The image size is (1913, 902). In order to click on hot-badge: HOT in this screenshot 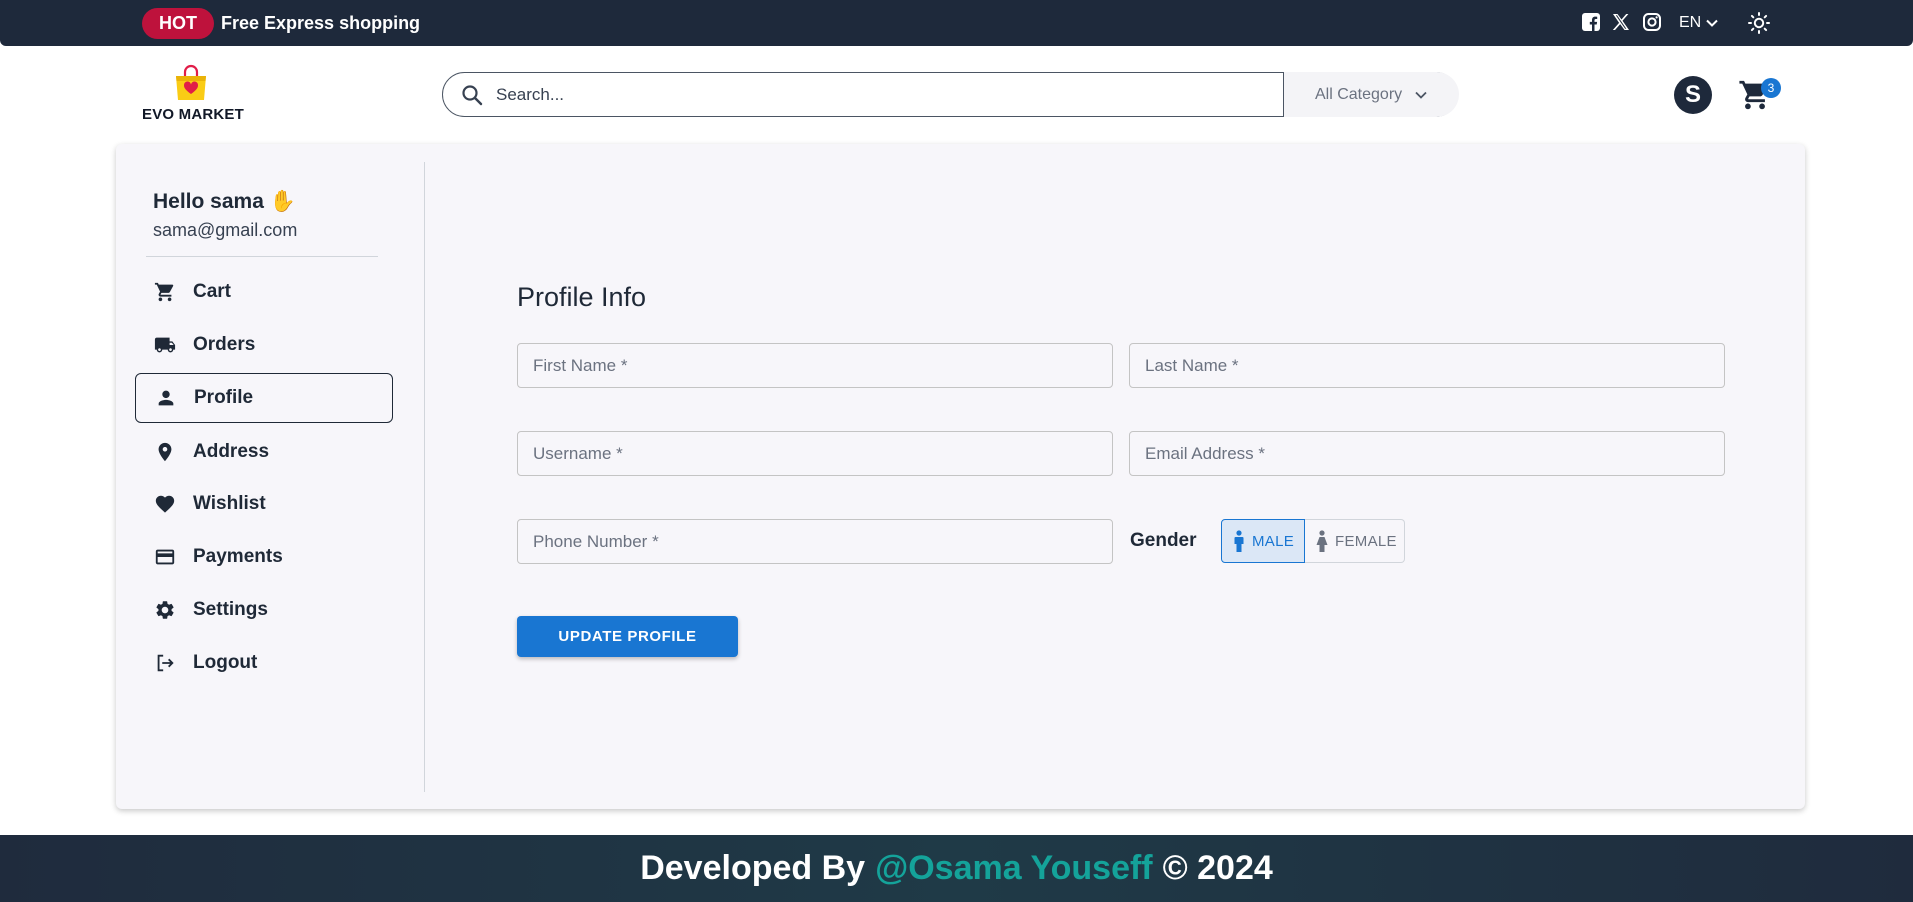, I will do `click(178, 23)`.